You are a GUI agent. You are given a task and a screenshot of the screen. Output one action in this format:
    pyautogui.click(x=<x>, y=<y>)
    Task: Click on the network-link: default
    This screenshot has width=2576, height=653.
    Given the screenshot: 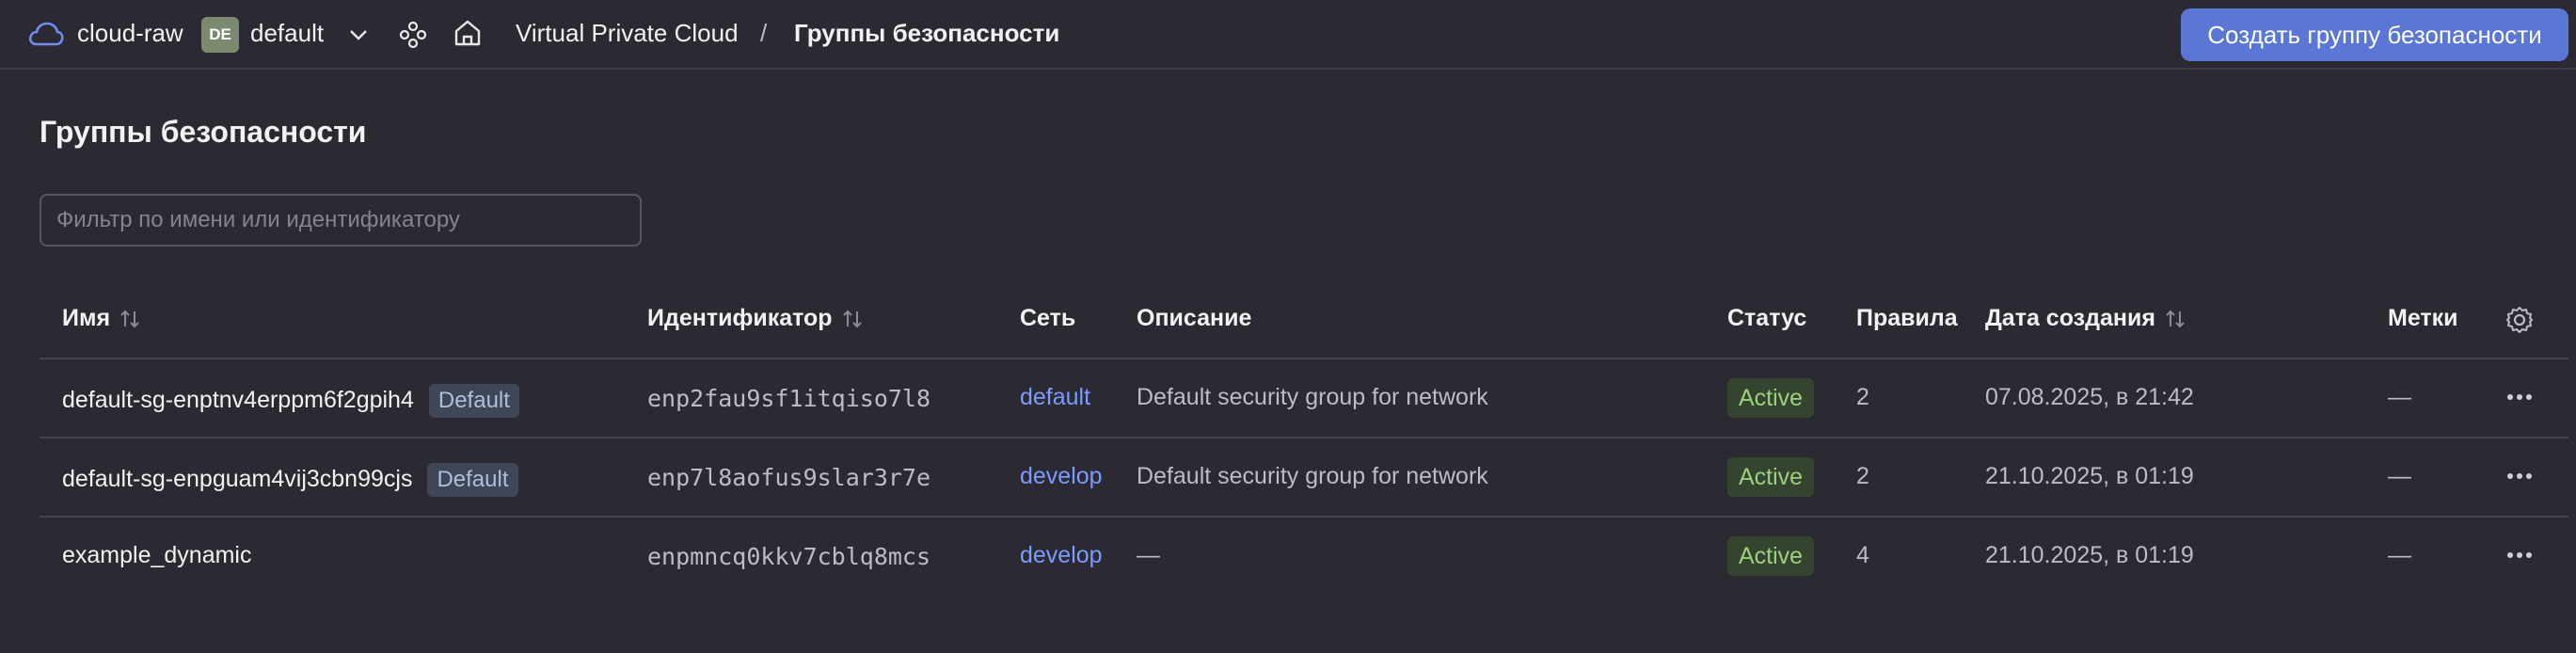 What is the action you would take?
    pyautogui.click(x=1055, y=397)
    